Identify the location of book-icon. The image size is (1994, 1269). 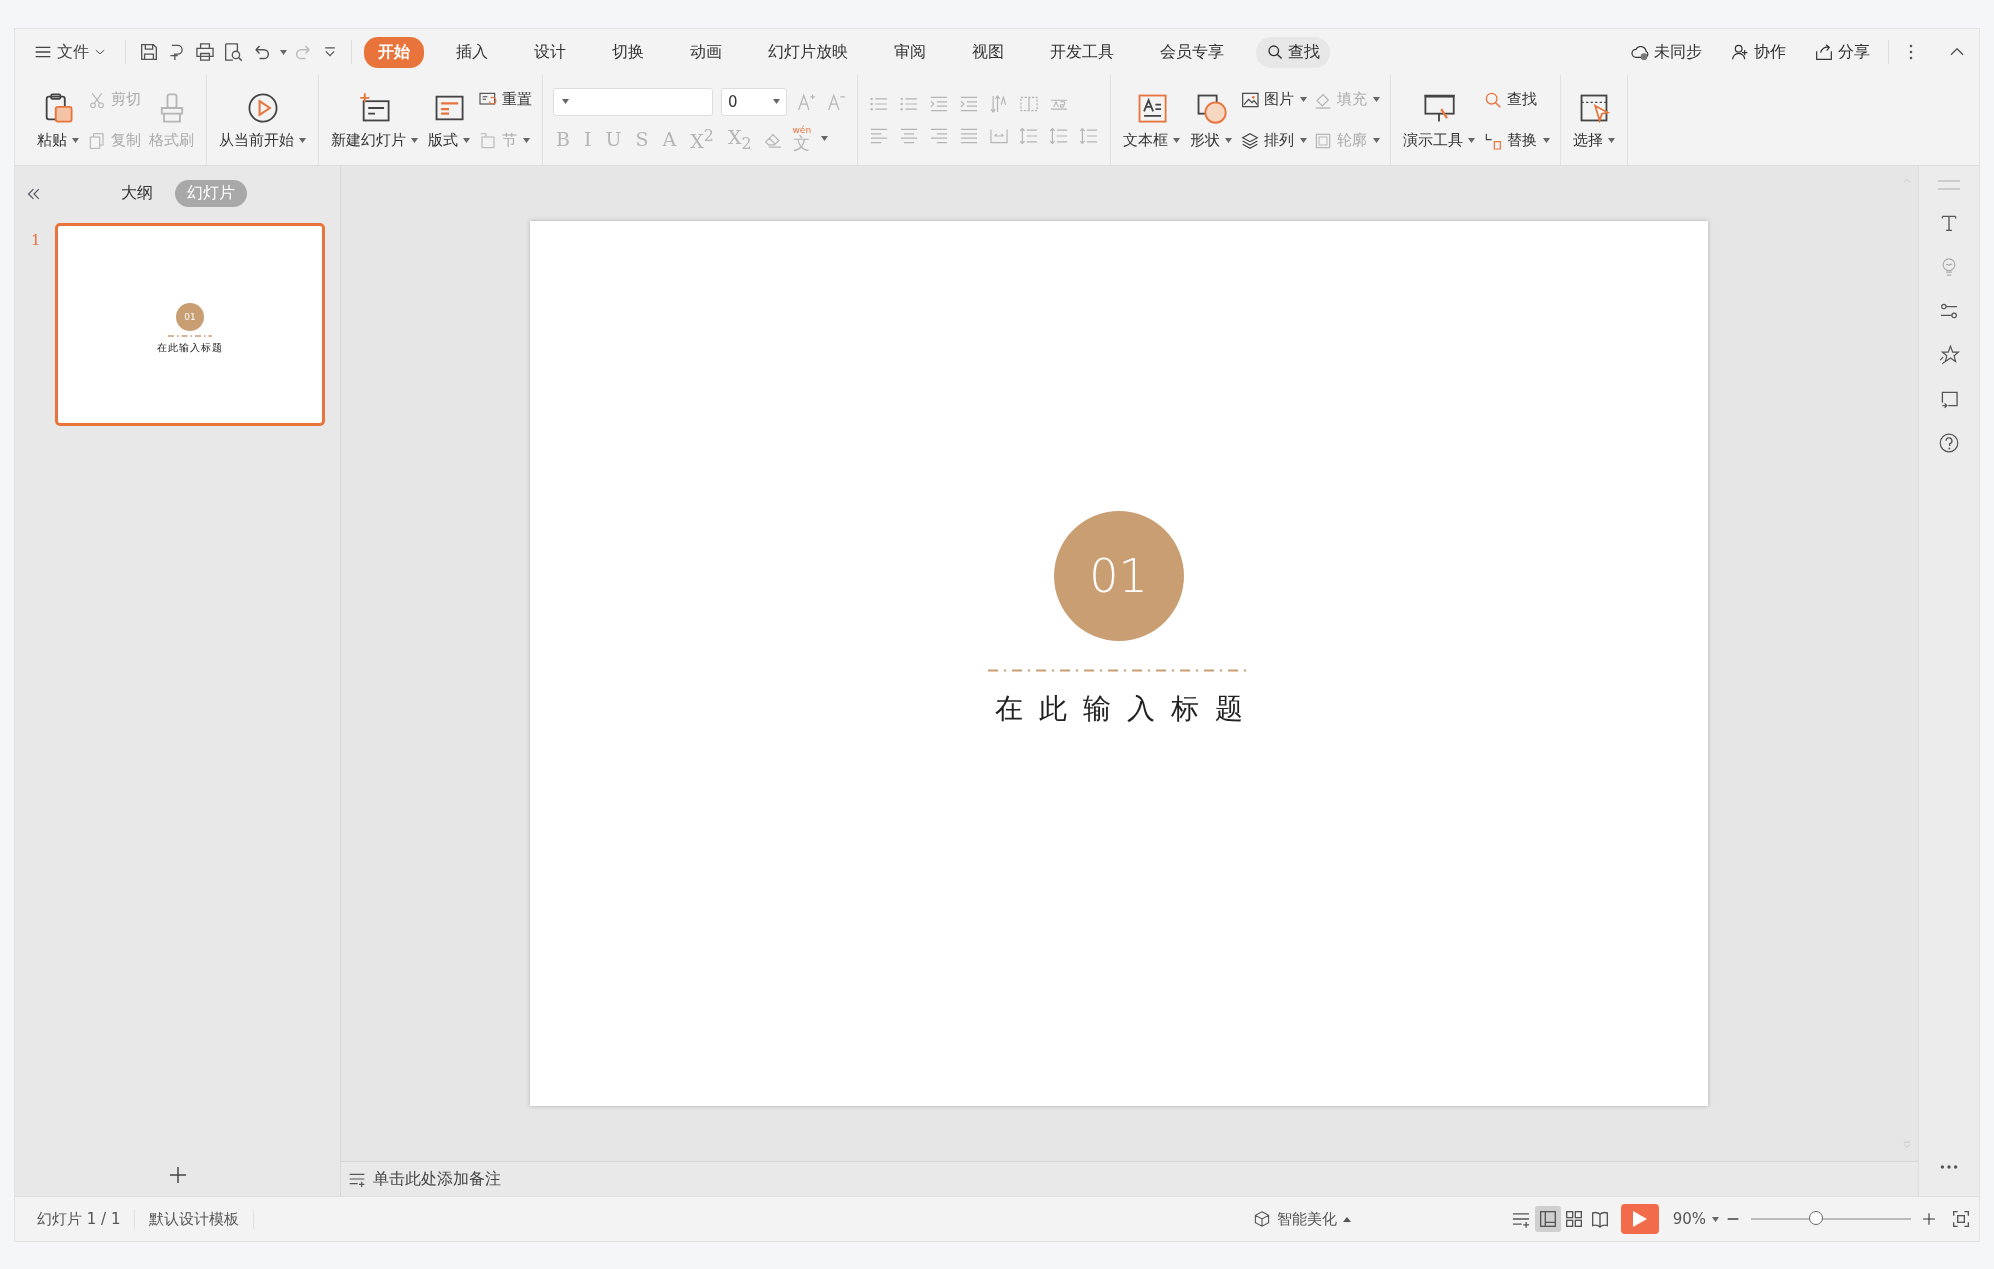
(1599, 1219).